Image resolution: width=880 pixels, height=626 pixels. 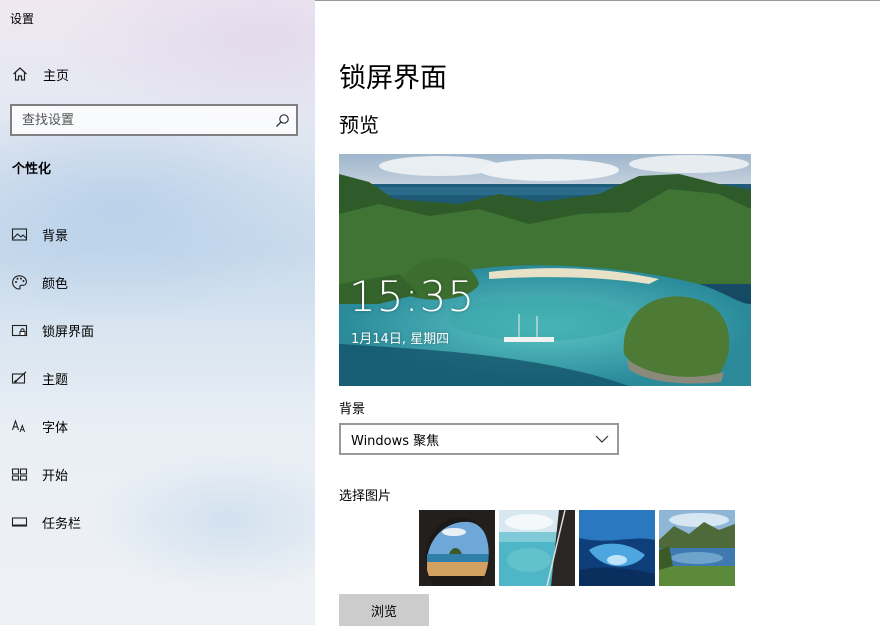 What do you see at coordinates (602, 439) in the screenshot?
I see `chevron-down-icon` at bounding box center [602, 439].